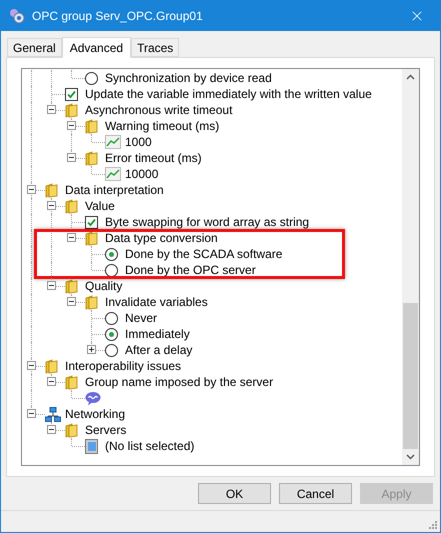 This screenshot has height=533, width=441. I want to click on app-icon, so click(17, 16).